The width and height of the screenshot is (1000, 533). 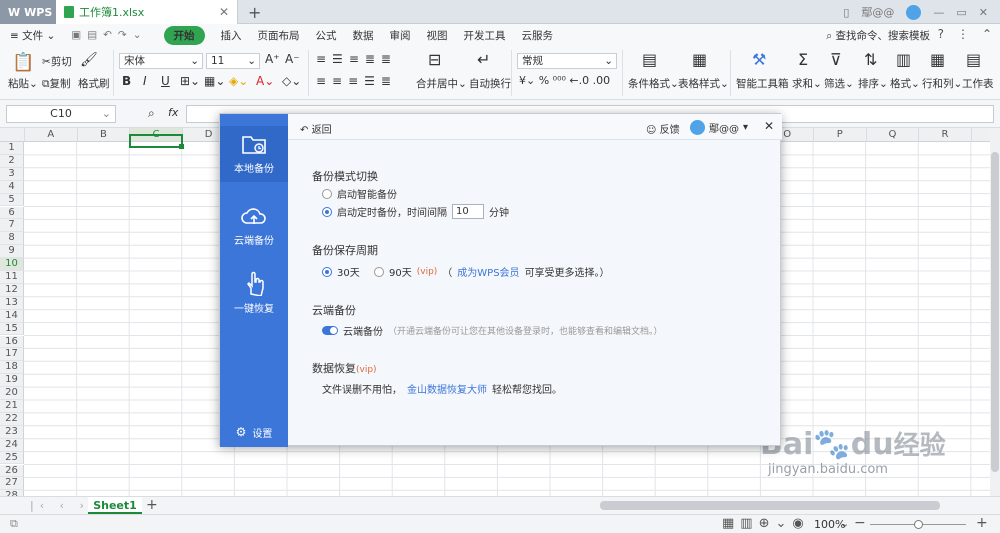 I want to click on increase-font-icon: A⁺, so click(x=272, y=59).